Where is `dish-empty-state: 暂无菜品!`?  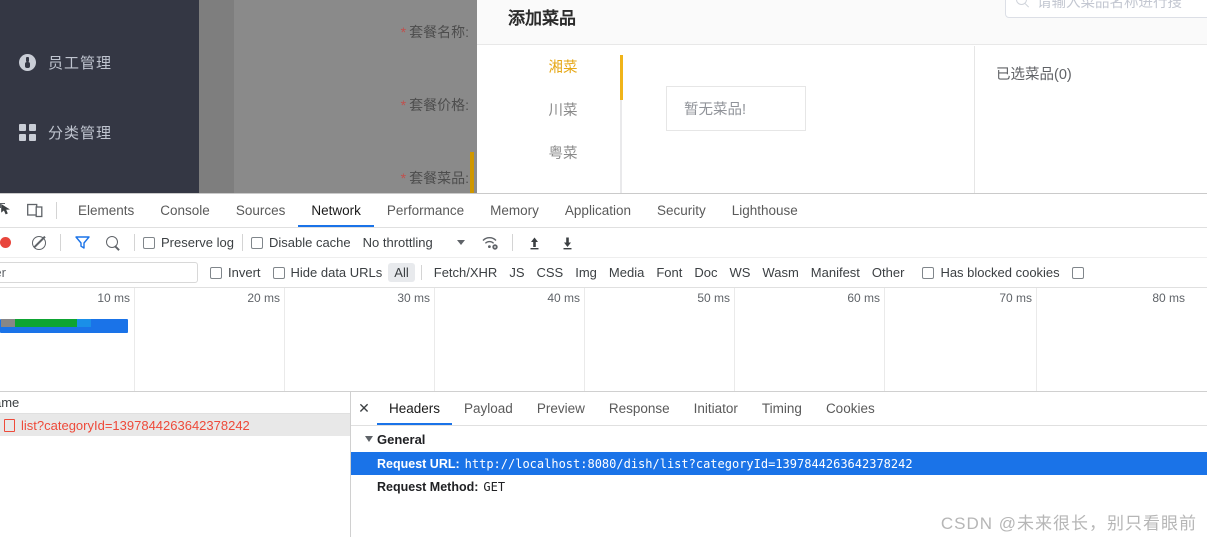 dish-empty-state: 暂无菜品! is located at coordinates (736, 108).